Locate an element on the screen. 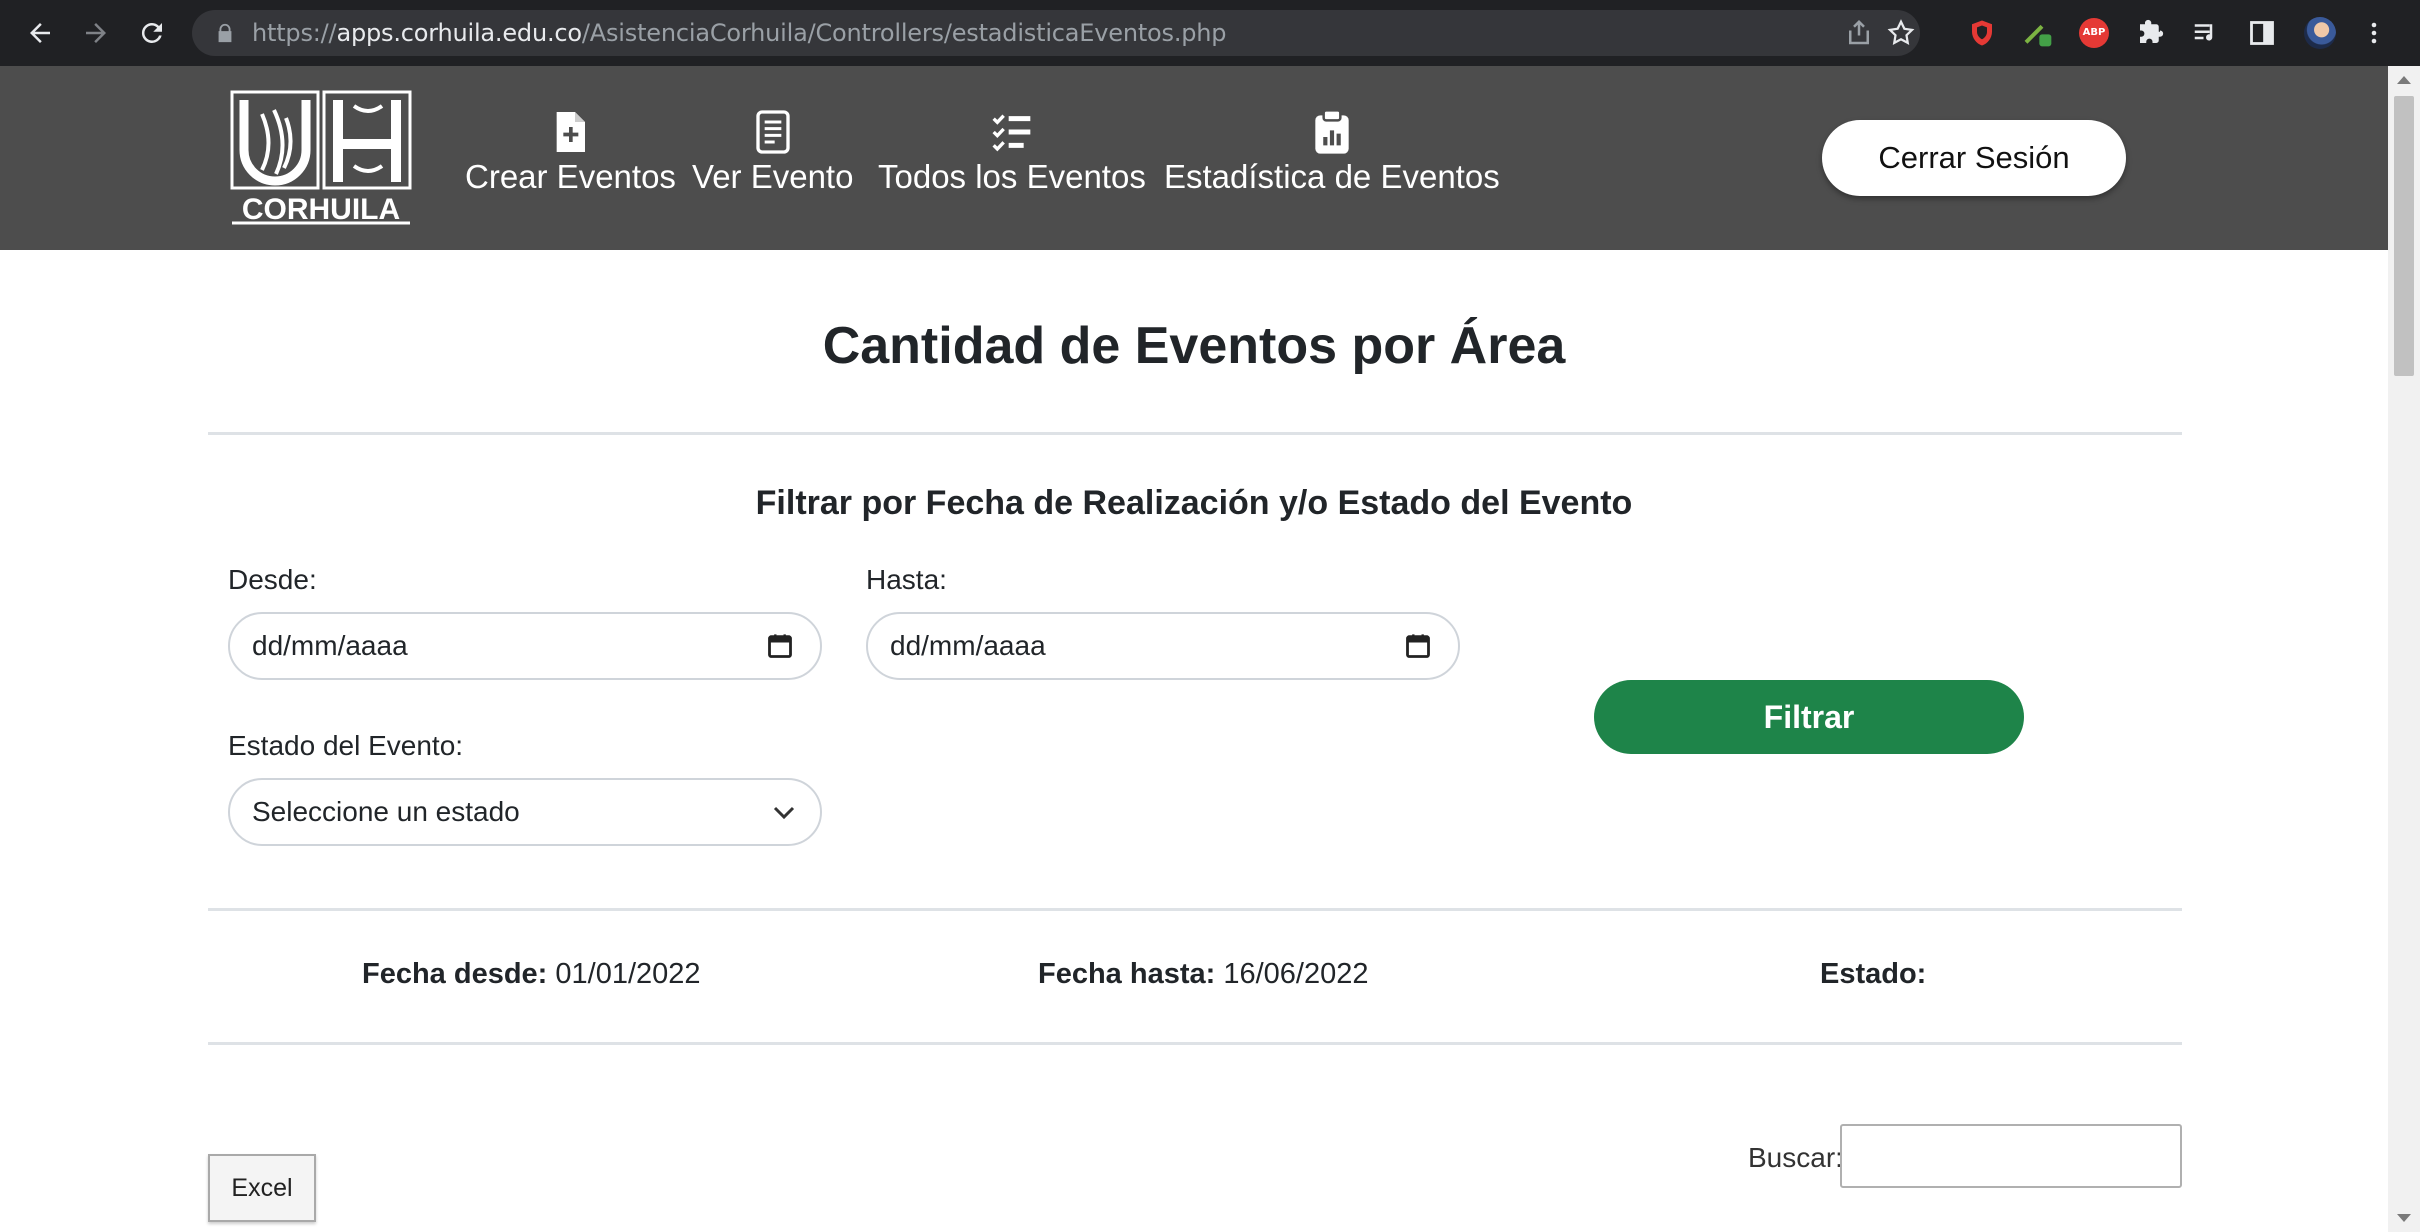  menu-label: Estadística de Eventos is located at coordinates (1332, 176).